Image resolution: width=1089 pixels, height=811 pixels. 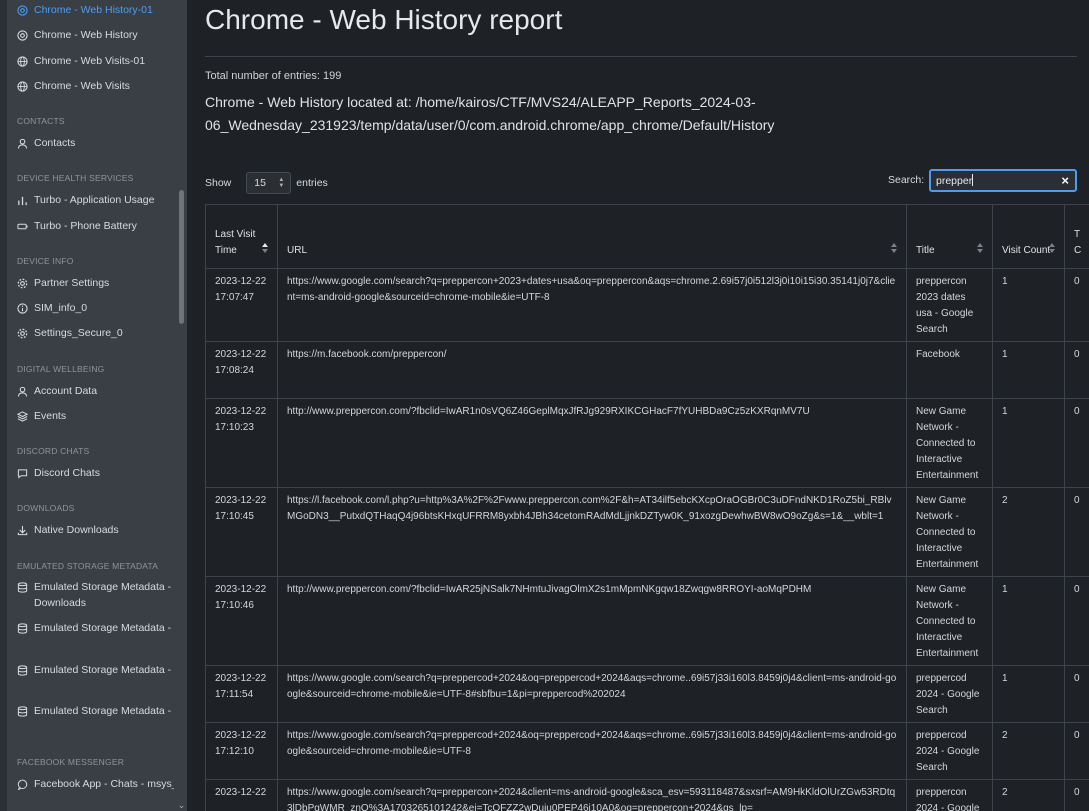 What do you see at coordinates (73, 86) in the screenshot?
I see `sidebar-item-chrome-web-visits: Chrome - Web Visits` at bounding box center [73, 86].